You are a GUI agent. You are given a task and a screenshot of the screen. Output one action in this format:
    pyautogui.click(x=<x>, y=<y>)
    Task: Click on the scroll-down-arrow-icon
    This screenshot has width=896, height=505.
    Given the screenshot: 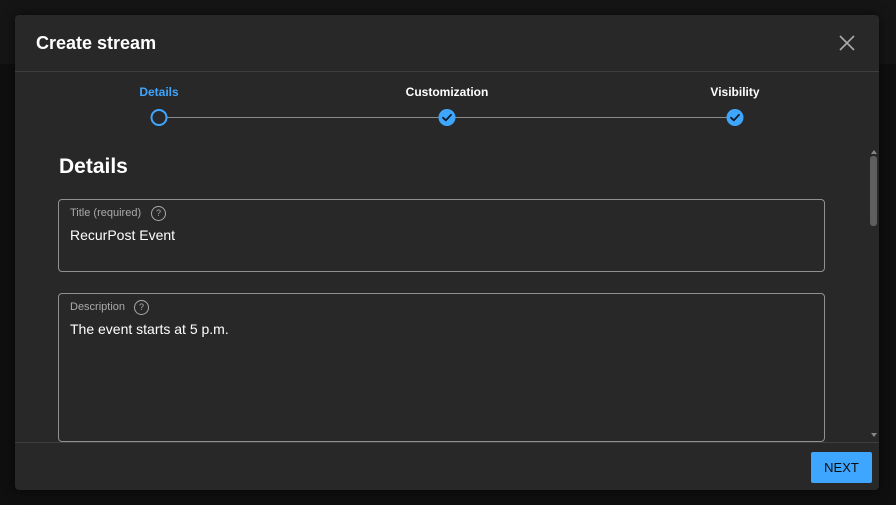 What is the action you would take?
    pyautogui.click(x=874, y=435)
    